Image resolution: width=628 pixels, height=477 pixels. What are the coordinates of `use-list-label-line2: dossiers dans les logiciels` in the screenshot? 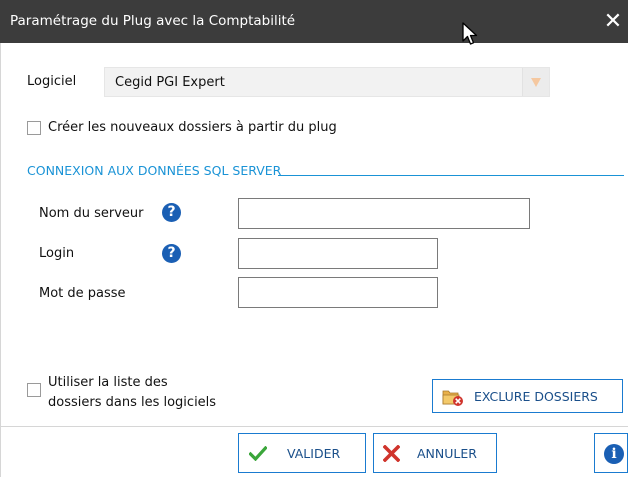 It's located at (132, 402).